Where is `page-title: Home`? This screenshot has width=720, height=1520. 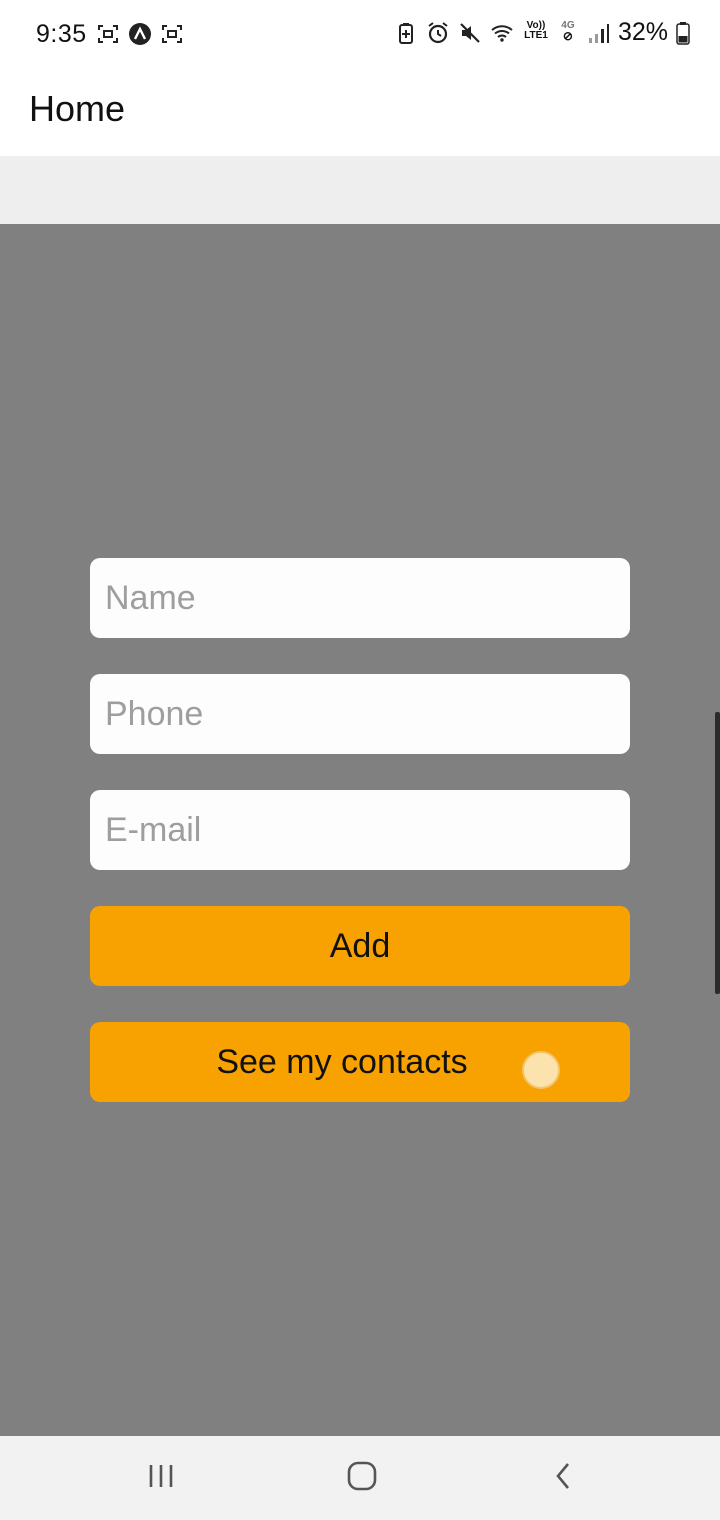 page-title: Home is located at coordinates (77, 108).